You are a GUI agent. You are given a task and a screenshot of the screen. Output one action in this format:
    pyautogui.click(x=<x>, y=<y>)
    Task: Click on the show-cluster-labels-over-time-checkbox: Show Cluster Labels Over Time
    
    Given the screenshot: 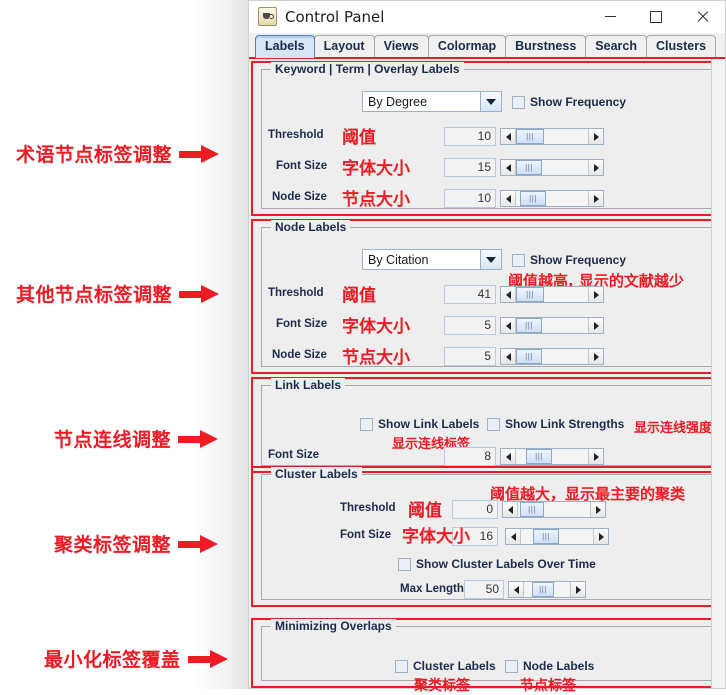 What is the action you would take?
    pyautogui.click(x=497, y=564)
    